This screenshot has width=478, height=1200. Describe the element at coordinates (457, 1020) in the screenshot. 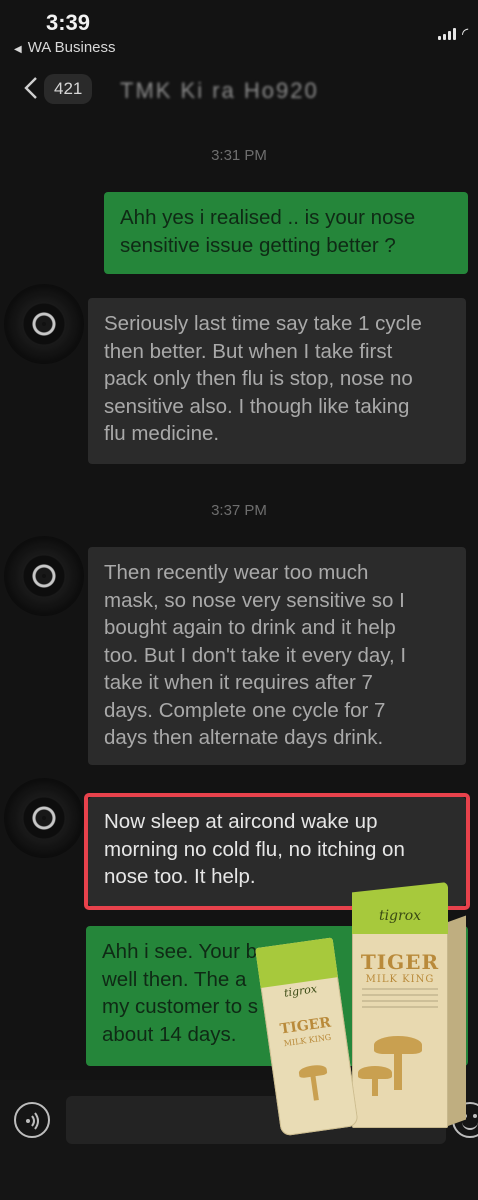

I see `box-side` at that location.